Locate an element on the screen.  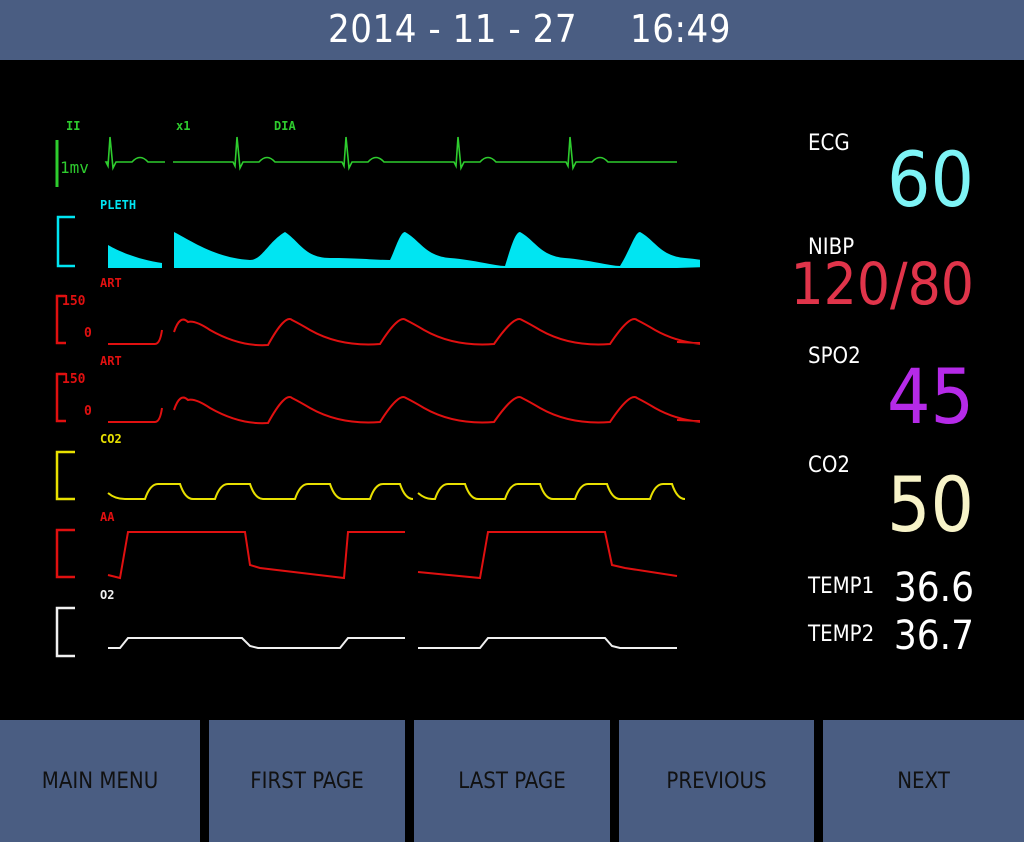
temp1-value: 36.6 is located at coordinates (933, 588).